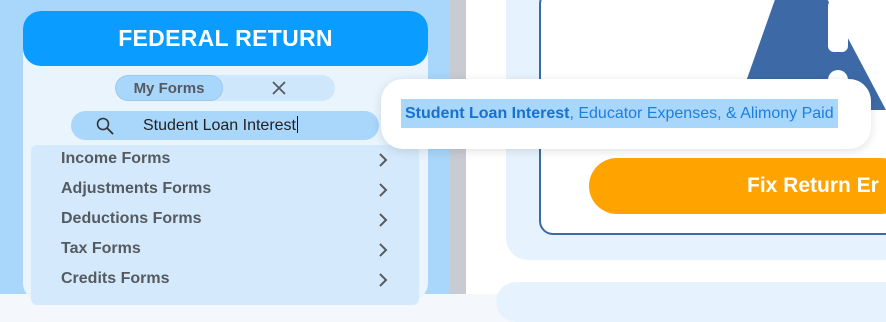  What do you see at coordinates (297, 124) in the screenshot?
I see `text-caret` at bounding box center [297, 124].